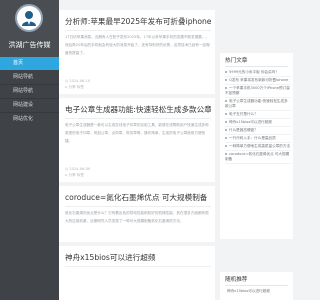 Image resolution: width=320 pixels, height=300 pixels. Describe the element at coordinates (80, 169) in the screenshot. I see `article-date-text: 2024-06-09` at that location.